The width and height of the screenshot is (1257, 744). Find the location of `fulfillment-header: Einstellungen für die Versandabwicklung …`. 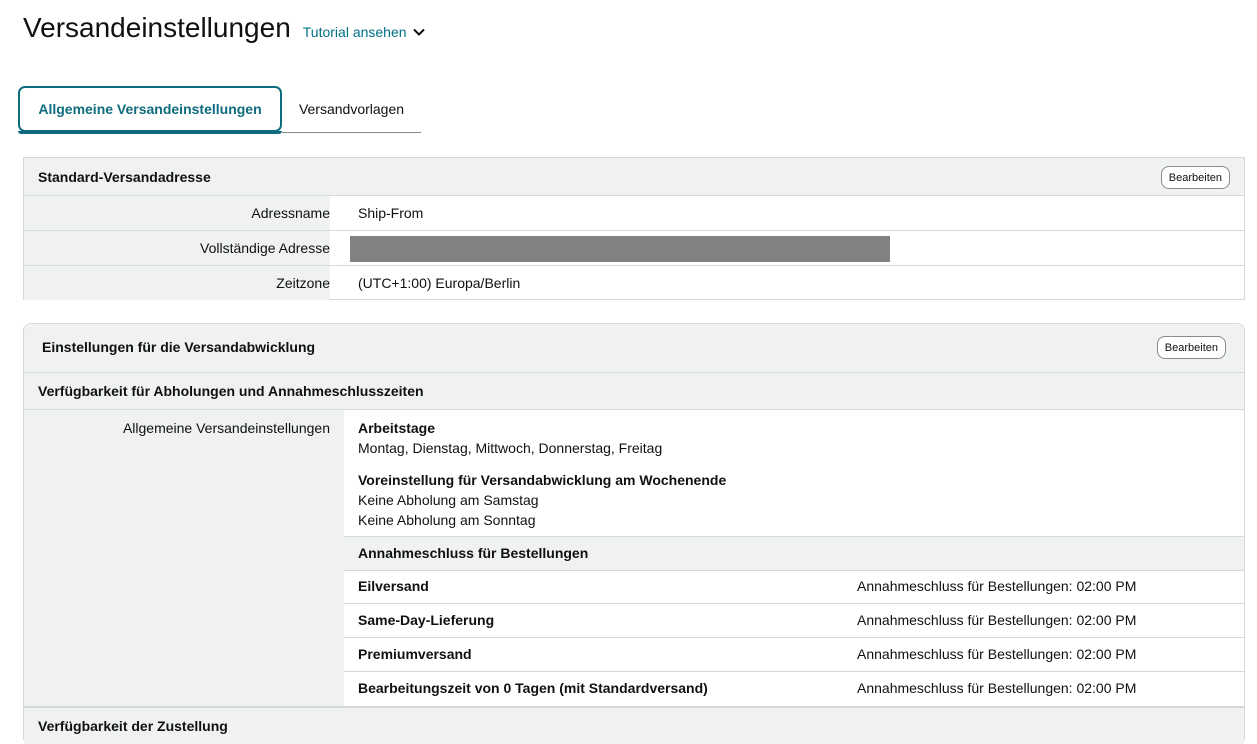

fulfillment-header: Einstellungen für die Versandabwicklung … is located at coordinates (634, 348).